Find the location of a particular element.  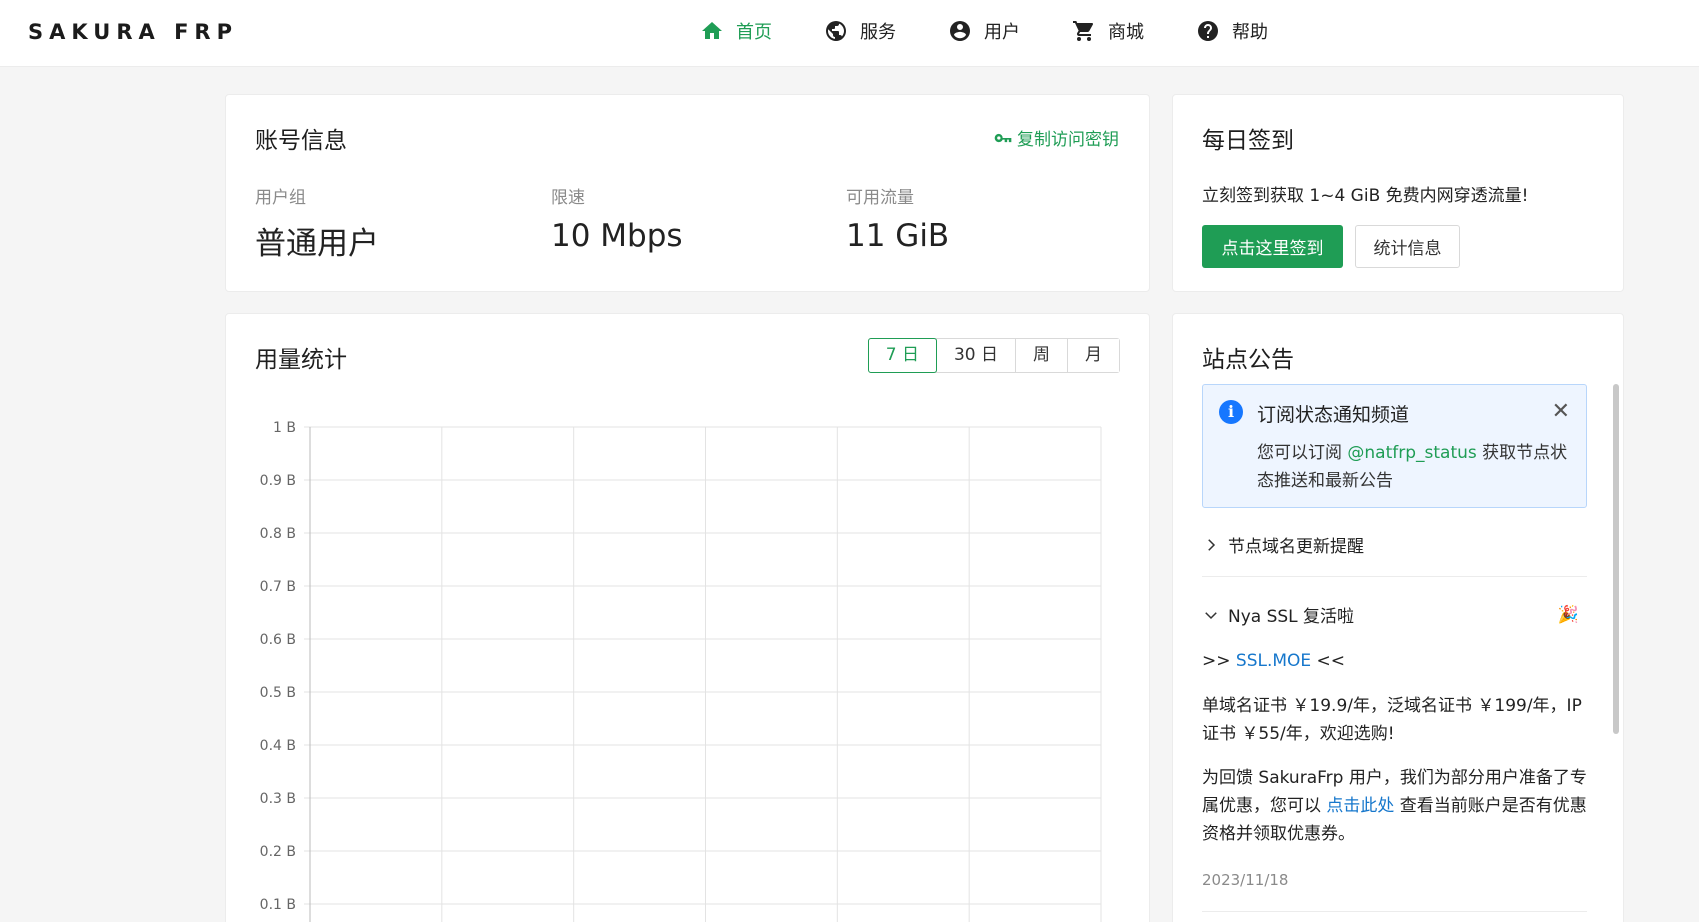

chart-y-tick-label: 1 B is located at coordinates (284, 428).